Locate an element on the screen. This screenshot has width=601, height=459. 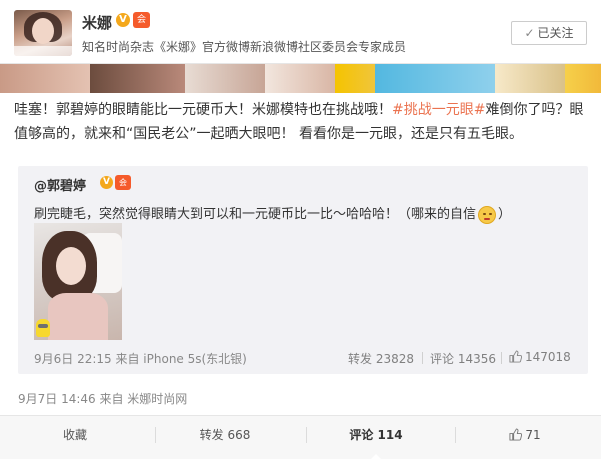
comment-label: 评论 114 is located at coordinates (376, 435).